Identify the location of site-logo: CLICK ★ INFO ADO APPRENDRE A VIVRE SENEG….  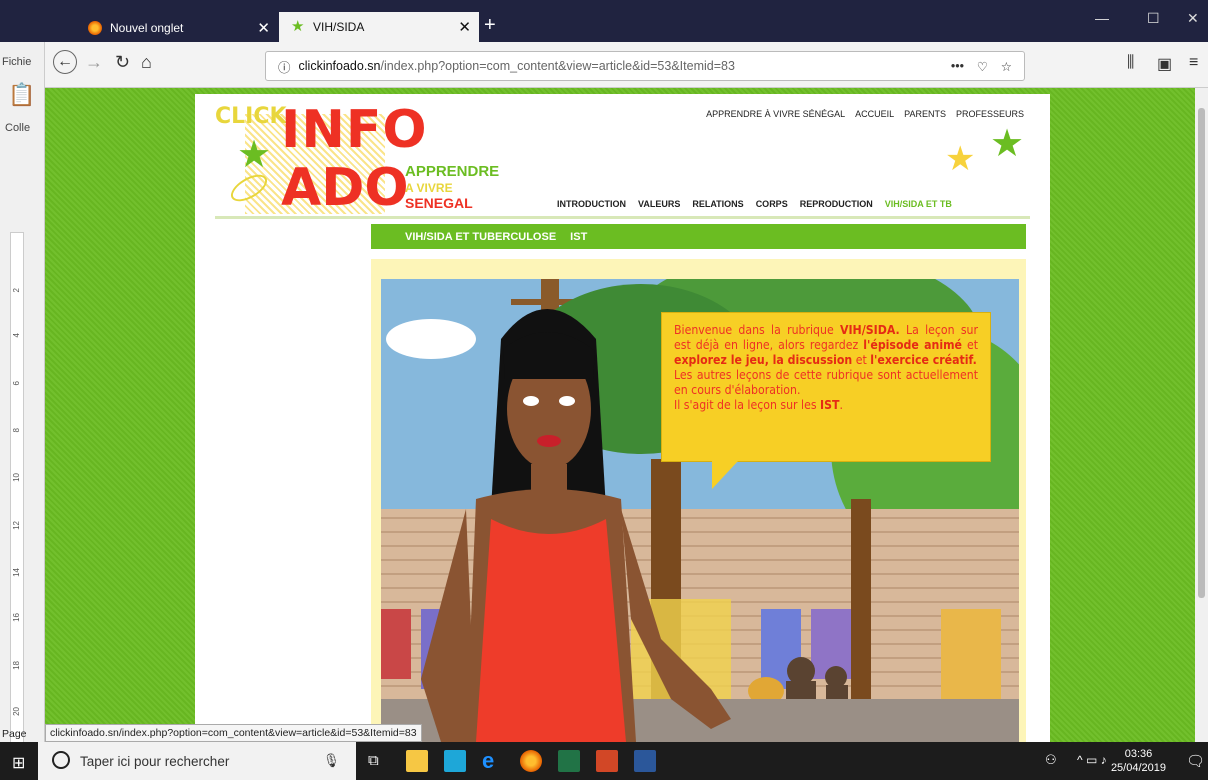
(357, 159).